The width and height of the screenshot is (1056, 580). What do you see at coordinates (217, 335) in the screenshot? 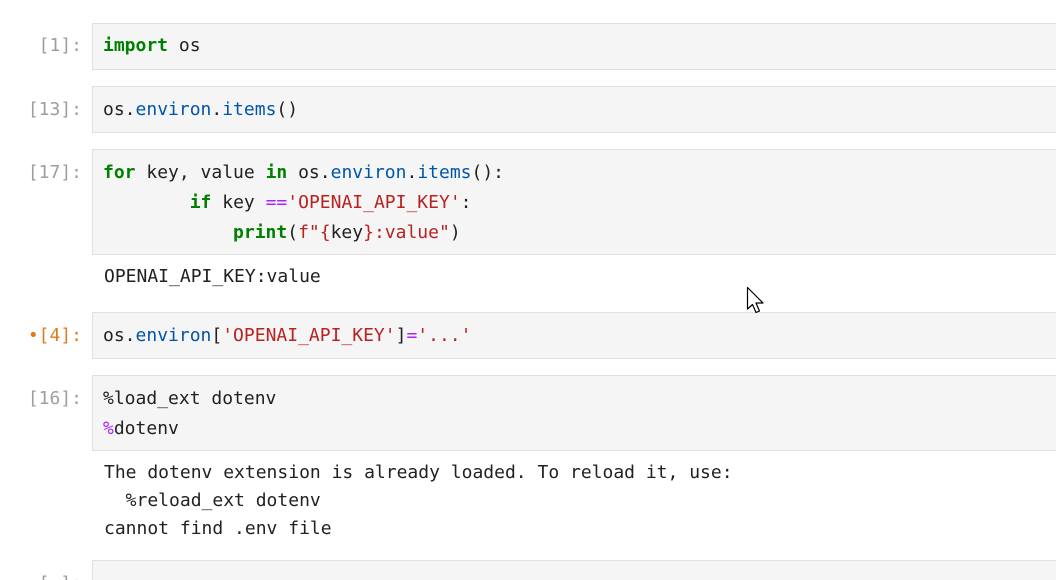
I see `code-token: [` at bounding box center [217, 335].